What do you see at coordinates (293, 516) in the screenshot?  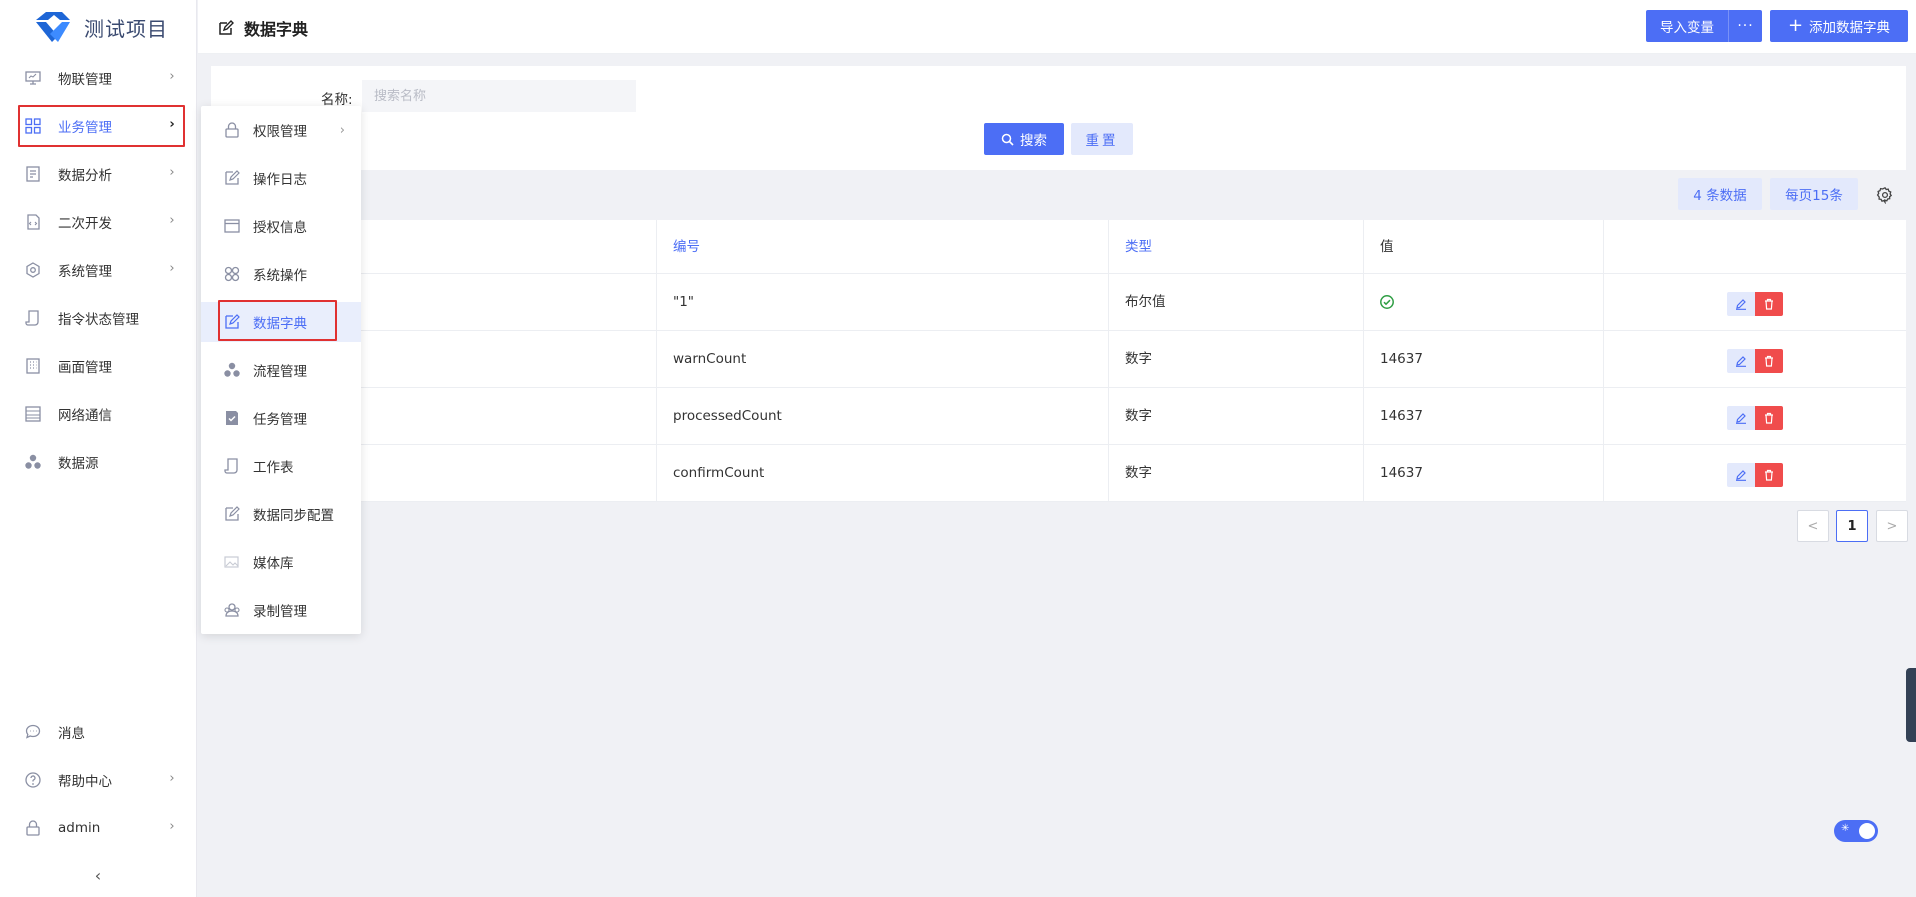 I see `submenu-item-label: 数据同步配置` at bounding box center [293, 516].